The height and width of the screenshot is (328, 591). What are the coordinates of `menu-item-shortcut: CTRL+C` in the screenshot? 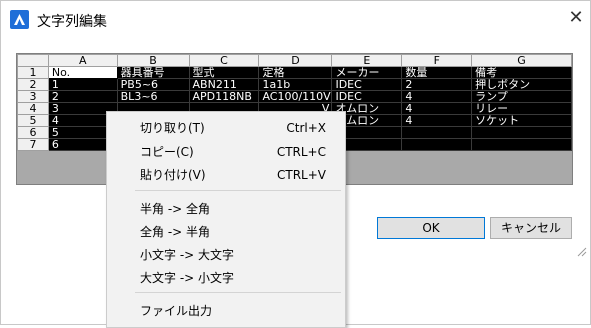 It's located at (301, 152).